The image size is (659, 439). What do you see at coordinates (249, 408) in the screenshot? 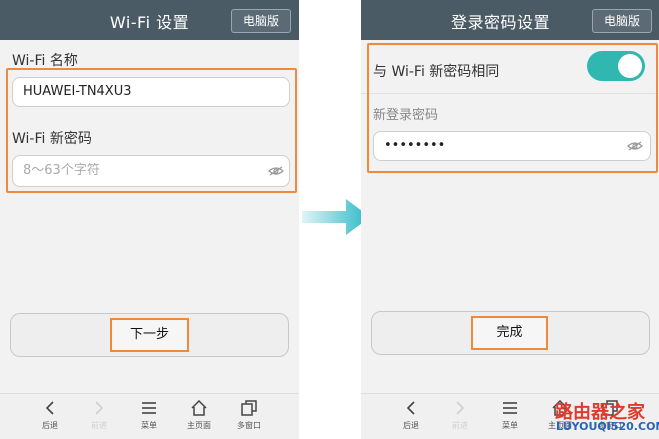
I see `windows-icon` at bounding box center [249, 408].